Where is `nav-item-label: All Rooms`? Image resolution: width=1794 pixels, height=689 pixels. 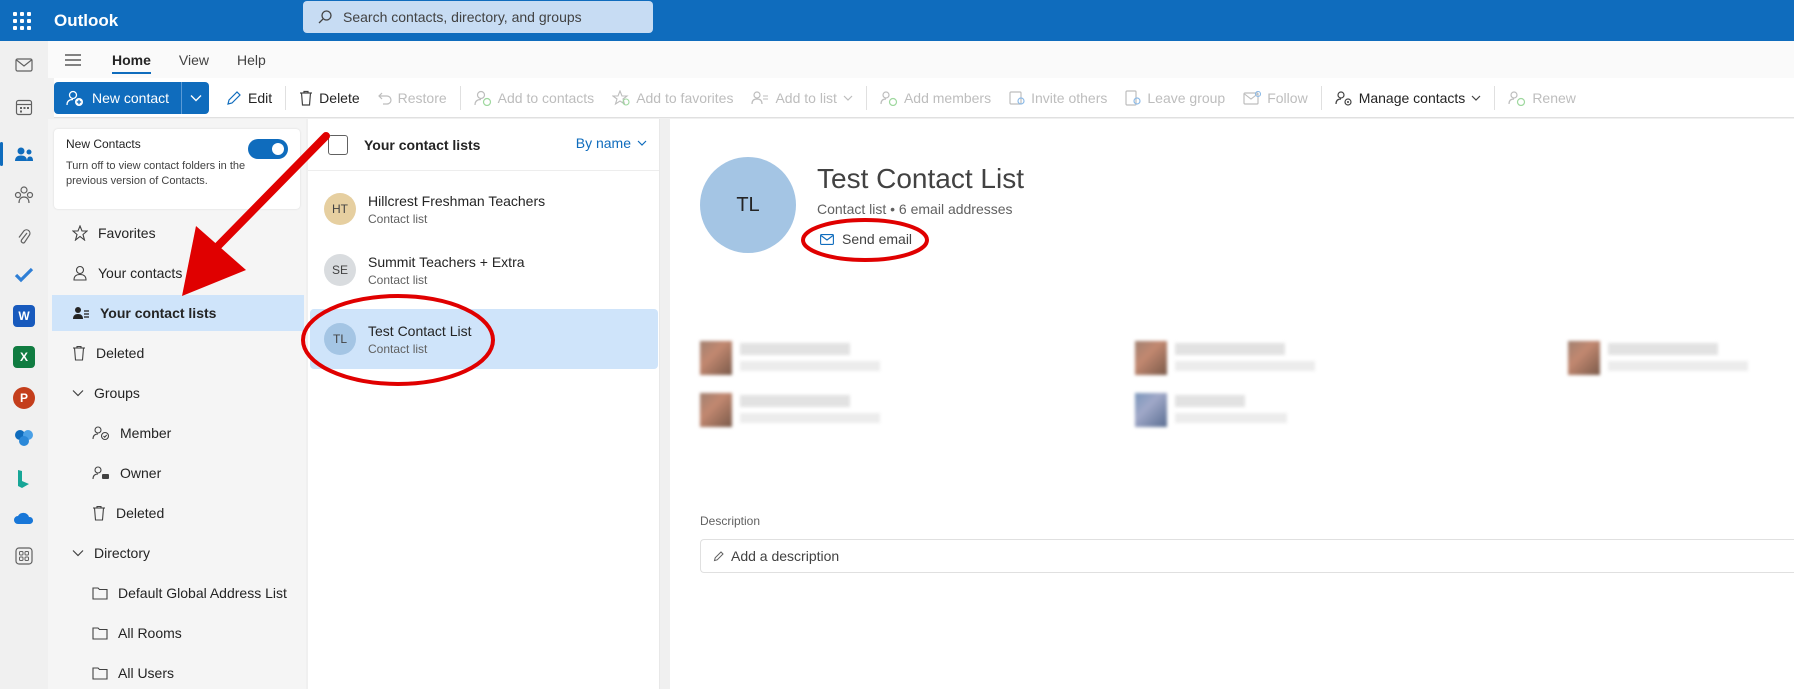 nav-item-label: All Rooms is located at coordinates (150, 633).